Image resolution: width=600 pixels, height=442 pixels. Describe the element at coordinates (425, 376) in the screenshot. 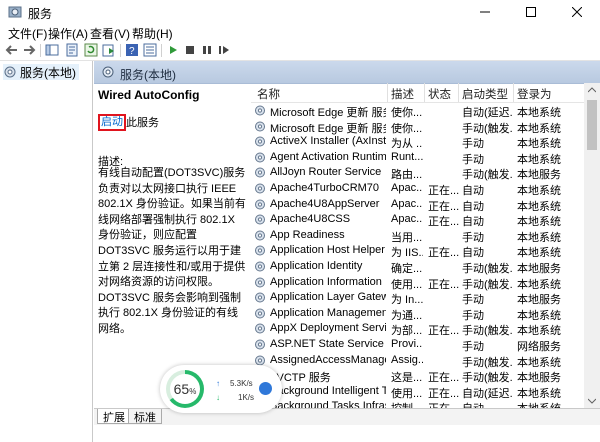

I see `table-row: AVCTP 服务 这是... 正在...手动(触发... 本地服务` at that location.